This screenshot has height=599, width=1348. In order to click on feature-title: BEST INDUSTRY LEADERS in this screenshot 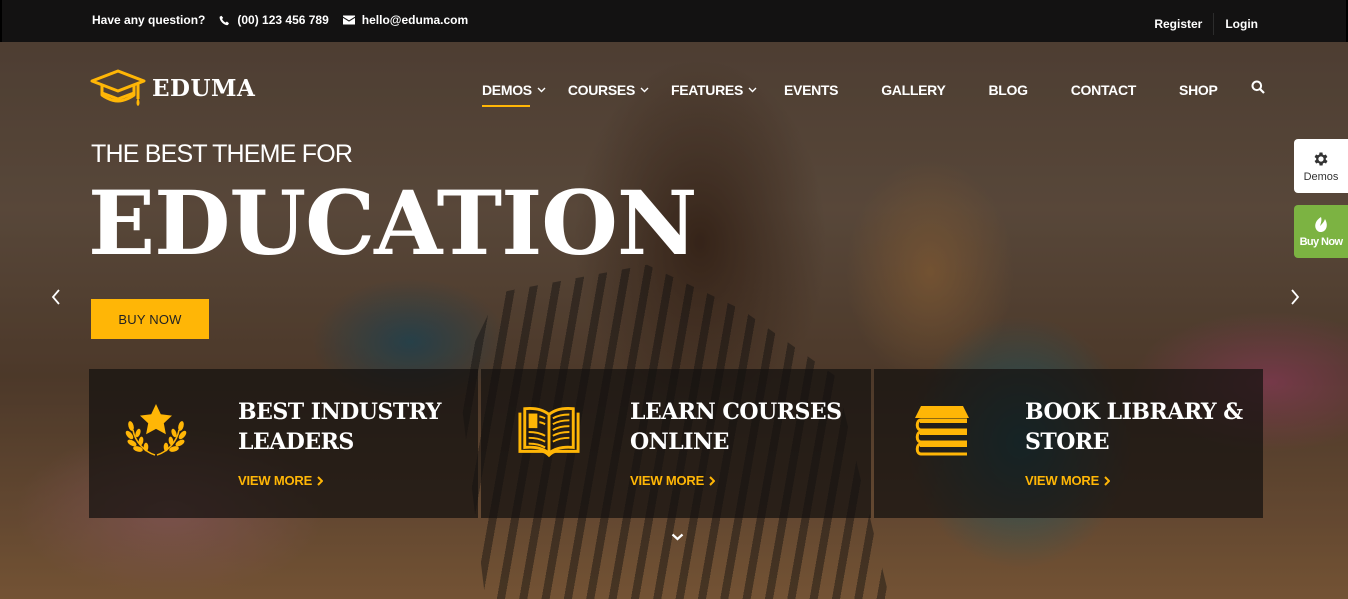, I will do `click(340, 427)`.